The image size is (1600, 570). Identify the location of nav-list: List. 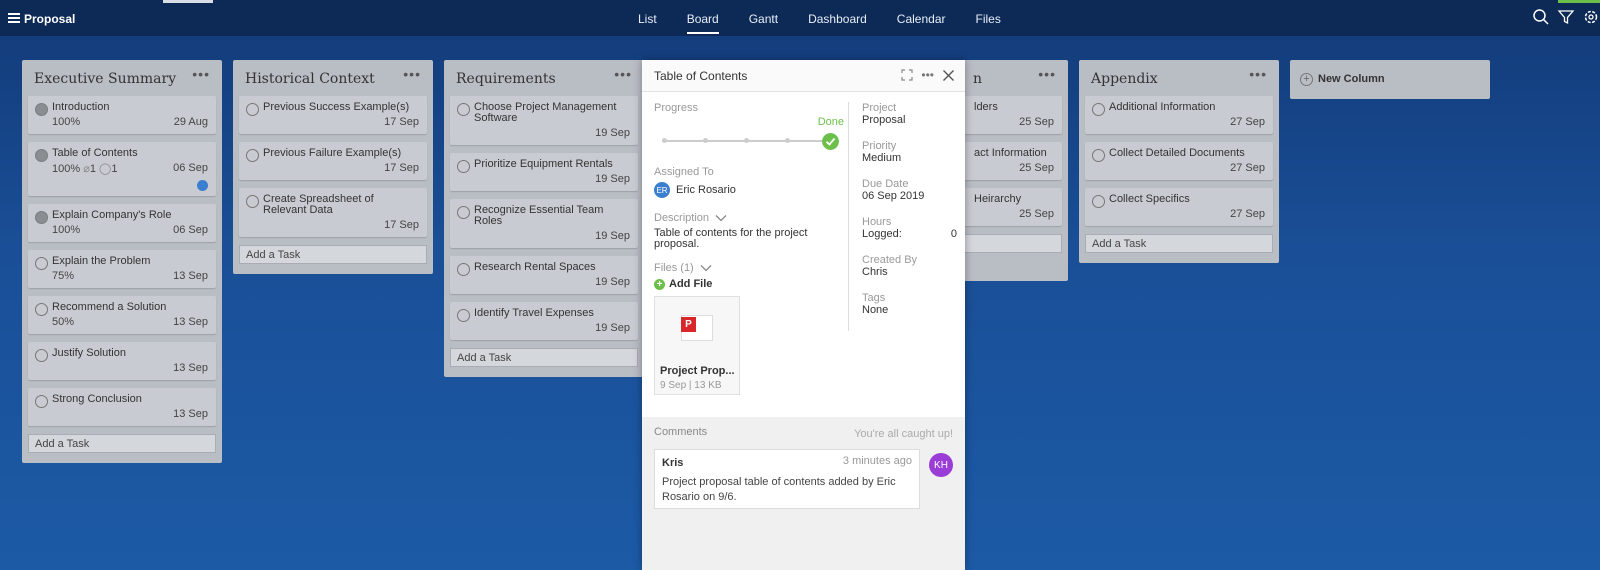
(647, 18).